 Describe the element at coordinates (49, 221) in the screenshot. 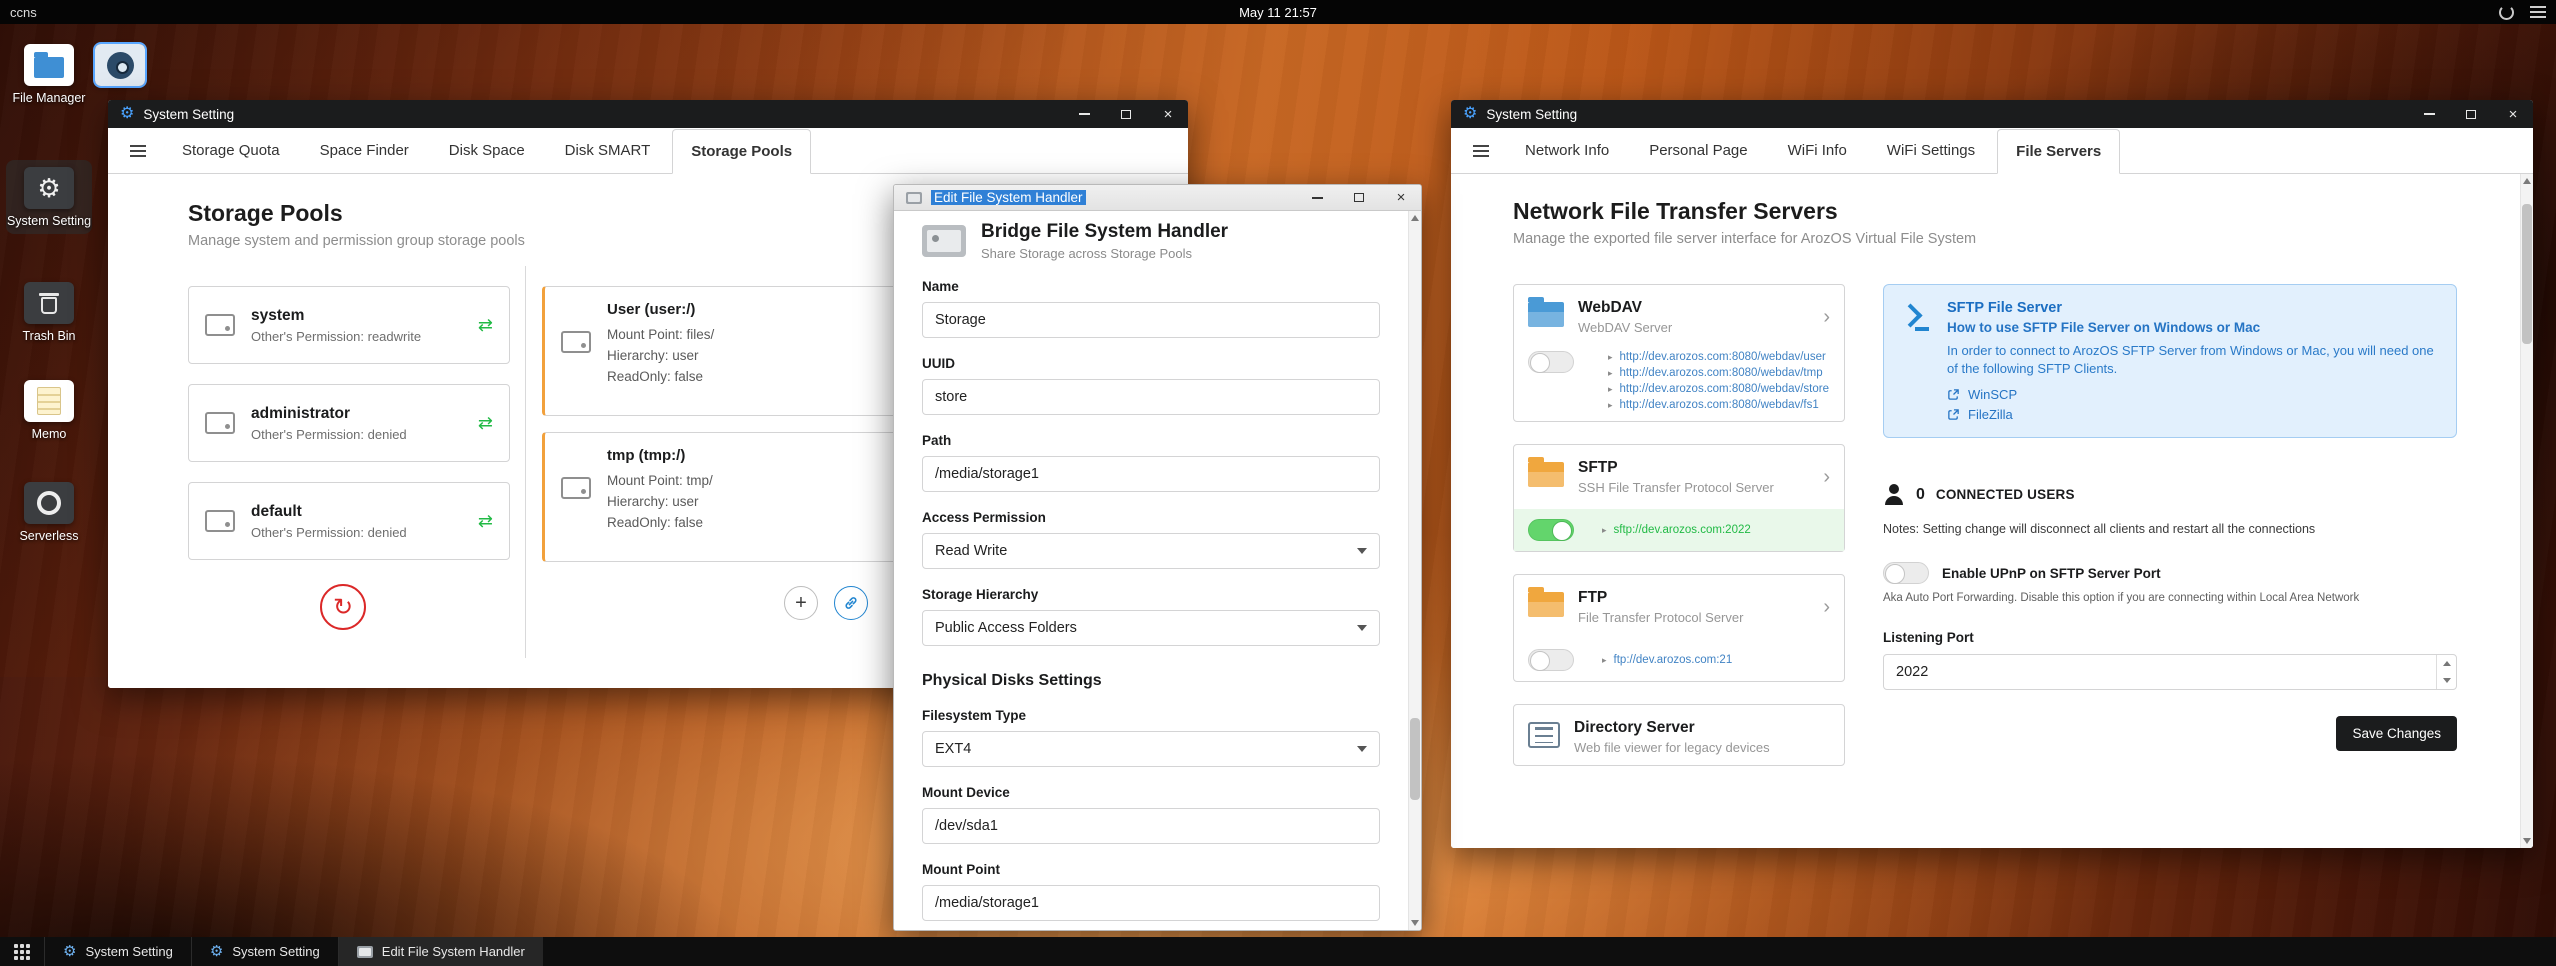

I see `desktop-icon-label: System Setting` at that location.